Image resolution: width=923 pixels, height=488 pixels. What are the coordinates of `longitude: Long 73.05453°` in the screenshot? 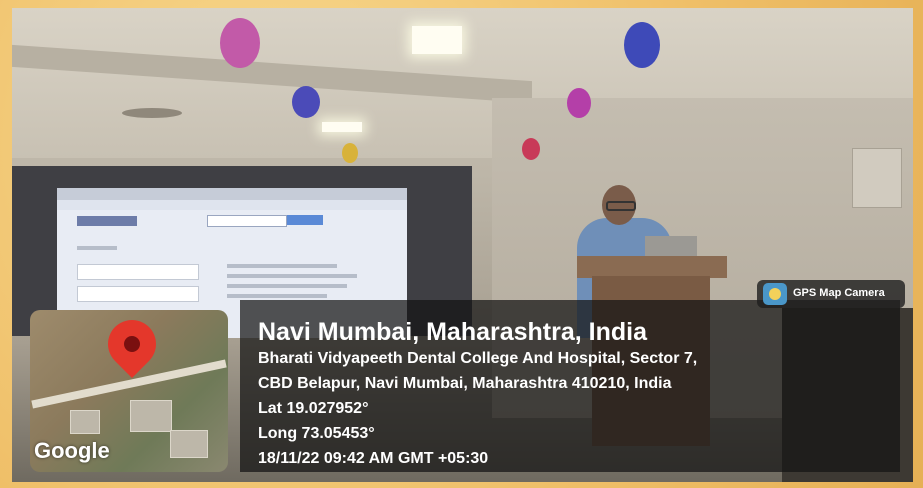 It's located at (316, 433).